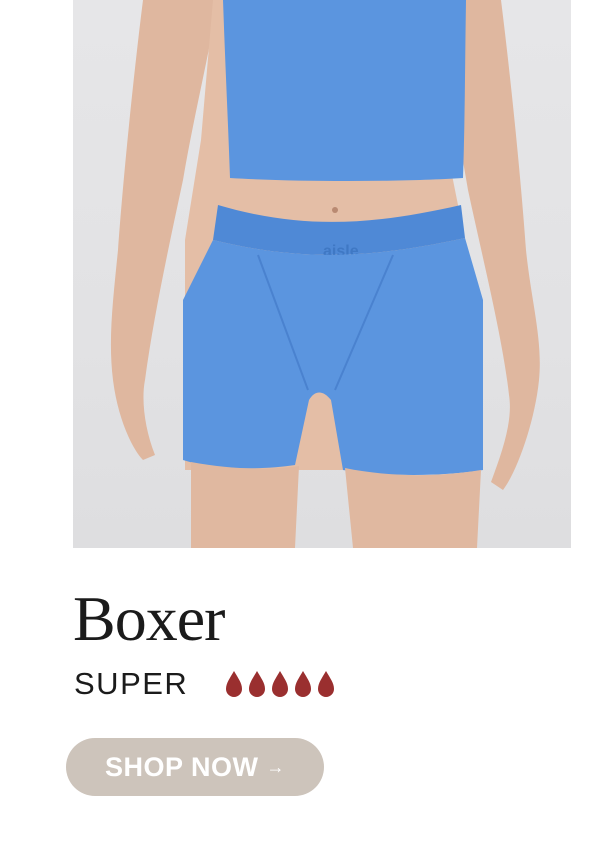 This screenshot has width=601, height=852. I want to click on shop-now-label: SHOP NOW, so click(181, 766).